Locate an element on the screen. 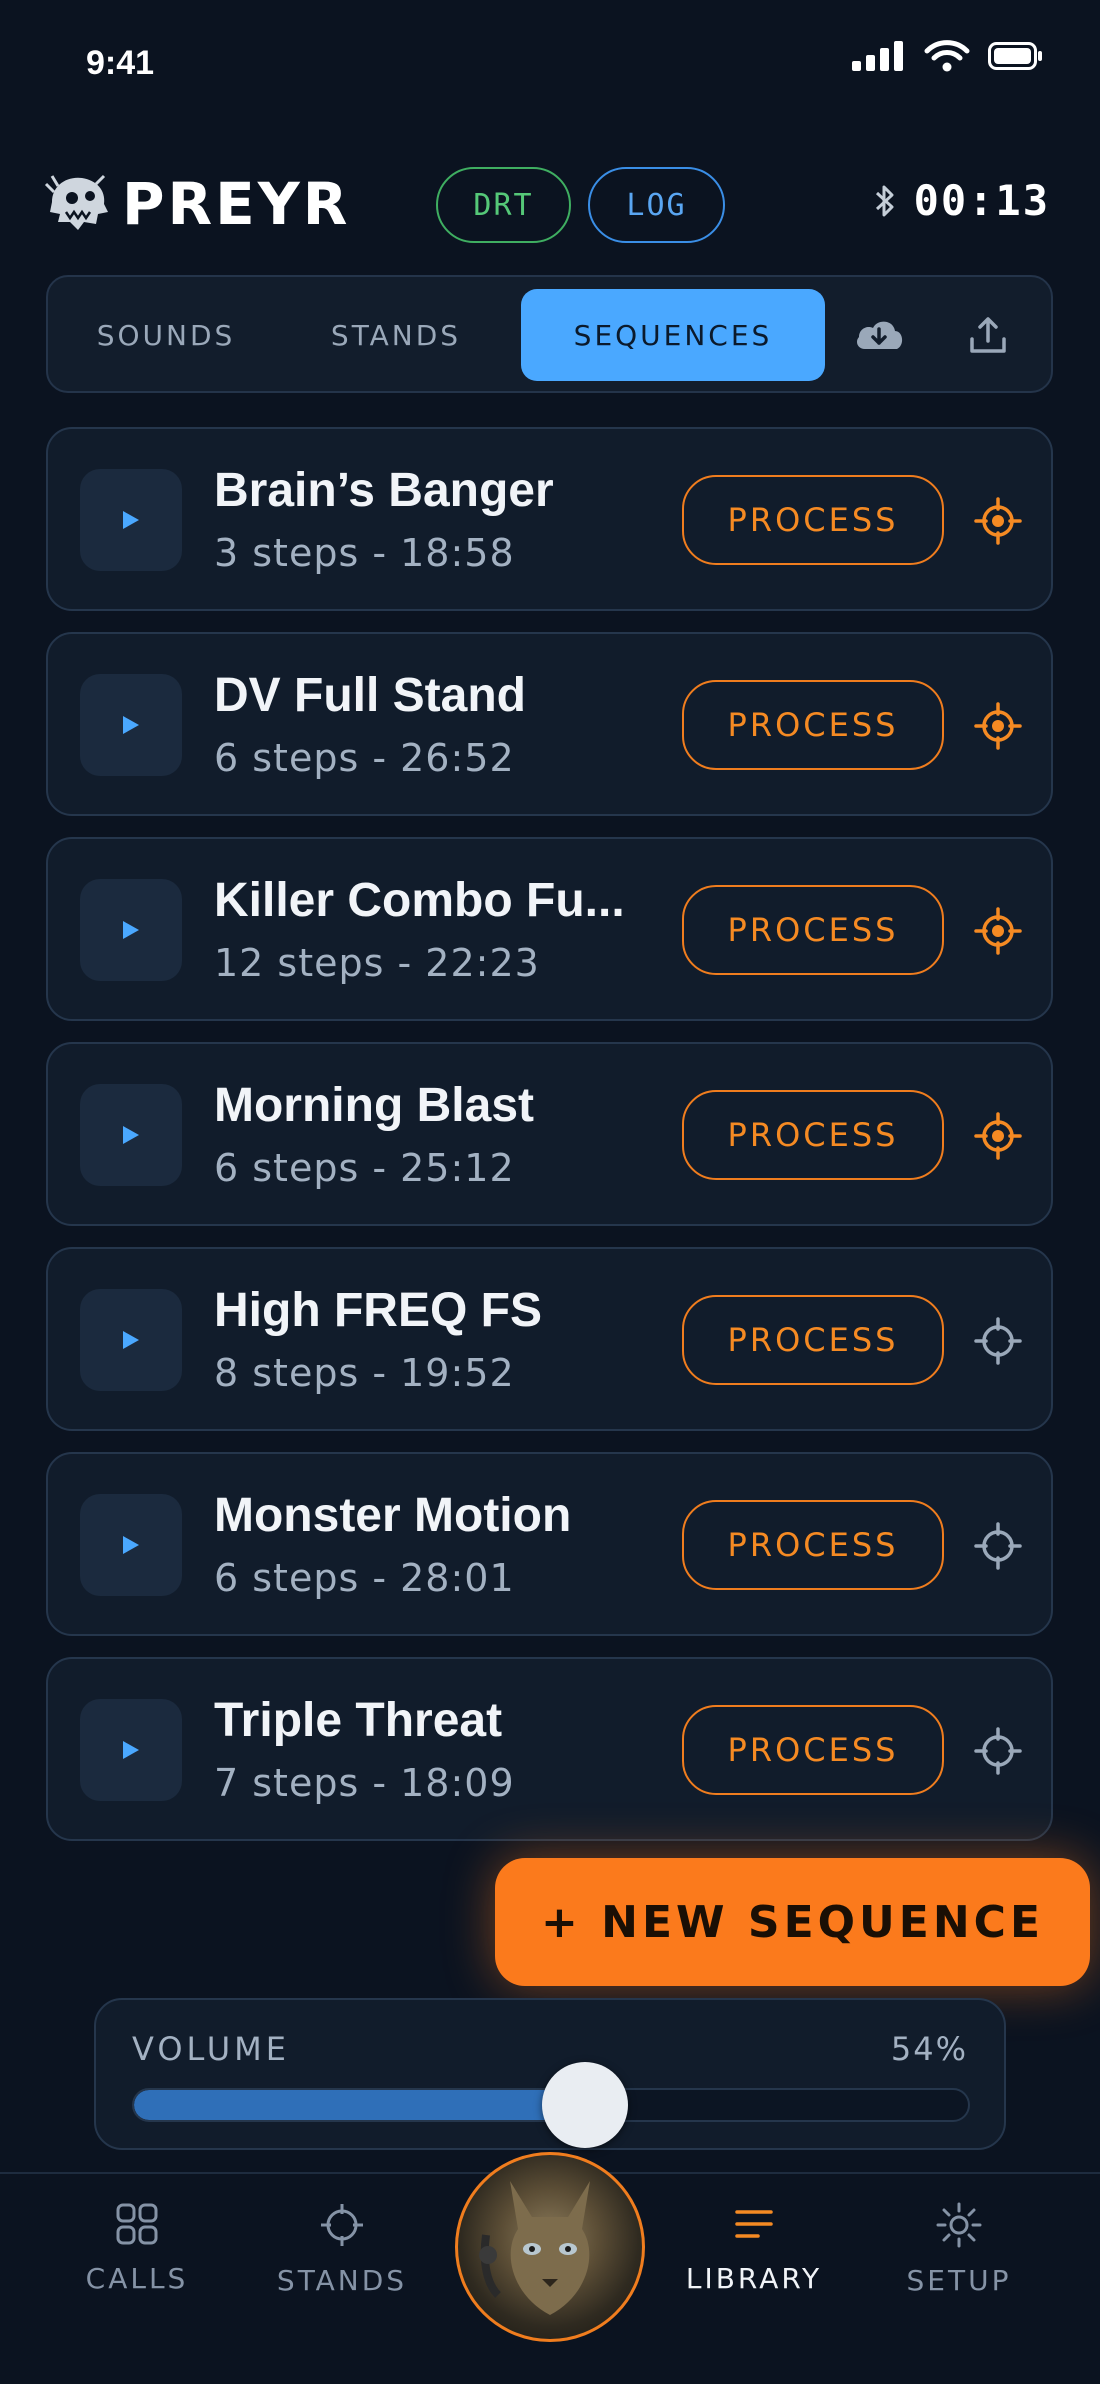  sequence-title: Monster Motion is located at coordinates (393, 1515).